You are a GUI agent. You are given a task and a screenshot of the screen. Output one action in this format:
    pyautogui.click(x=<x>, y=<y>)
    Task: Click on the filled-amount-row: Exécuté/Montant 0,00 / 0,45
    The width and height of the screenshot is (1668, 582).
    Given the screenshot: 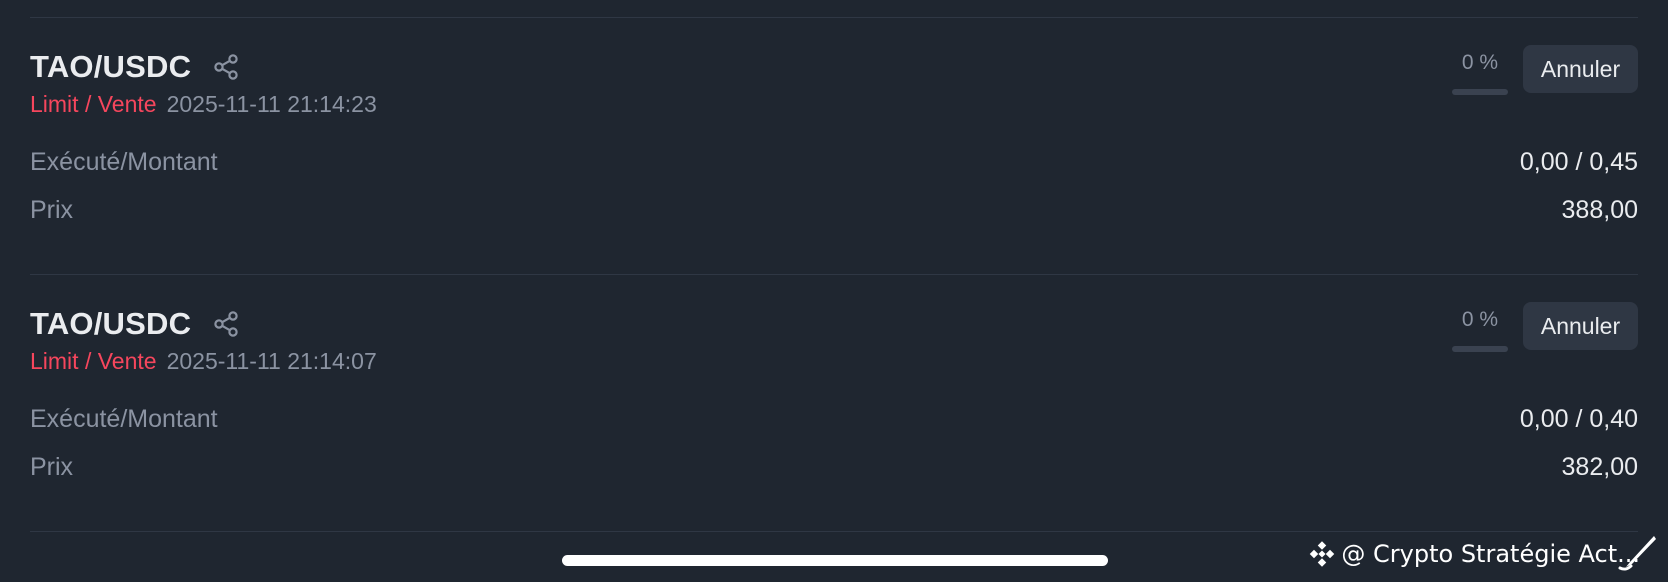 What is the action you would take?
    pyautogui.click(x=834, y=162)
    